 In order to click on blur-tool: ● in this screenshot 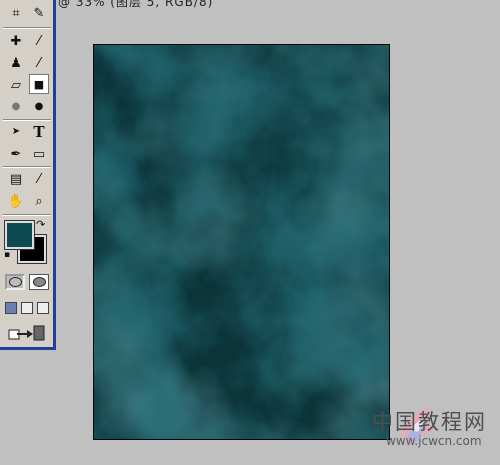, I will do `click(16, 107)`.